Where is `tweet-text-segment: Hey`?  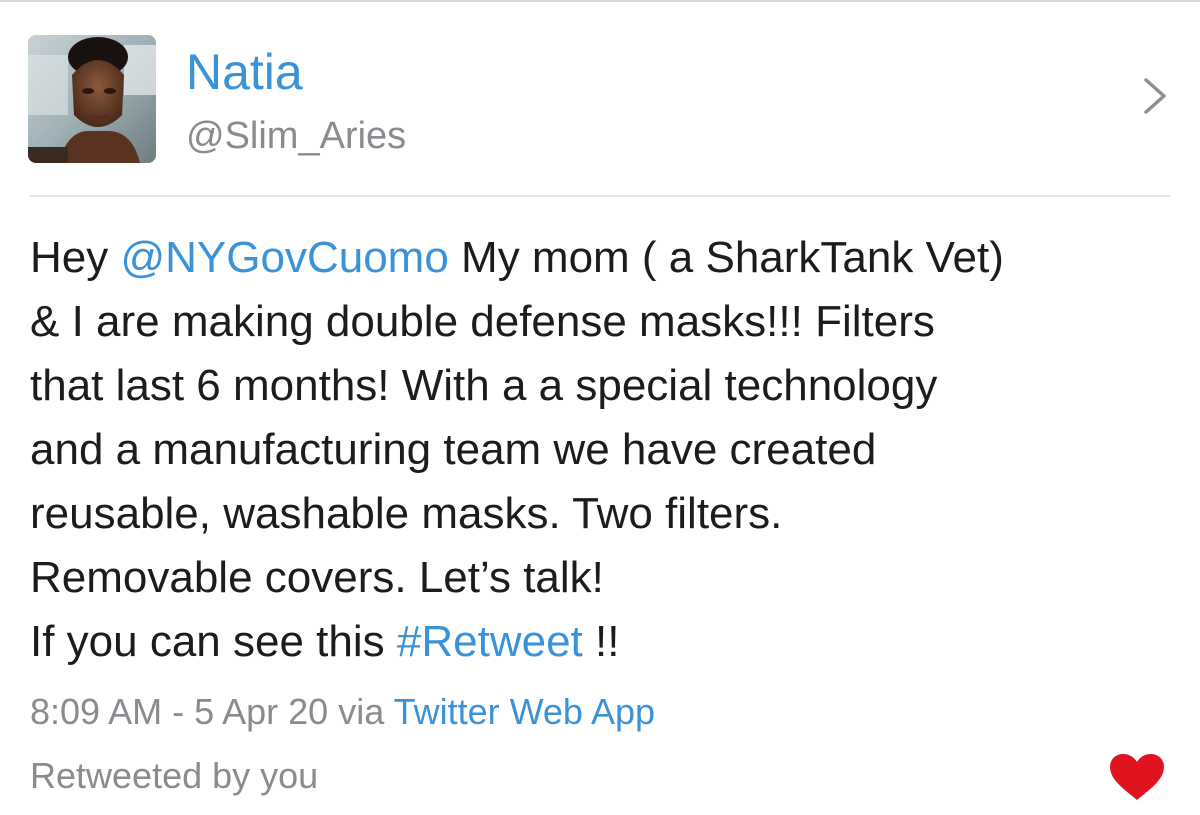 tweet-text-segment: Hey is located at coordinates (75, 257).